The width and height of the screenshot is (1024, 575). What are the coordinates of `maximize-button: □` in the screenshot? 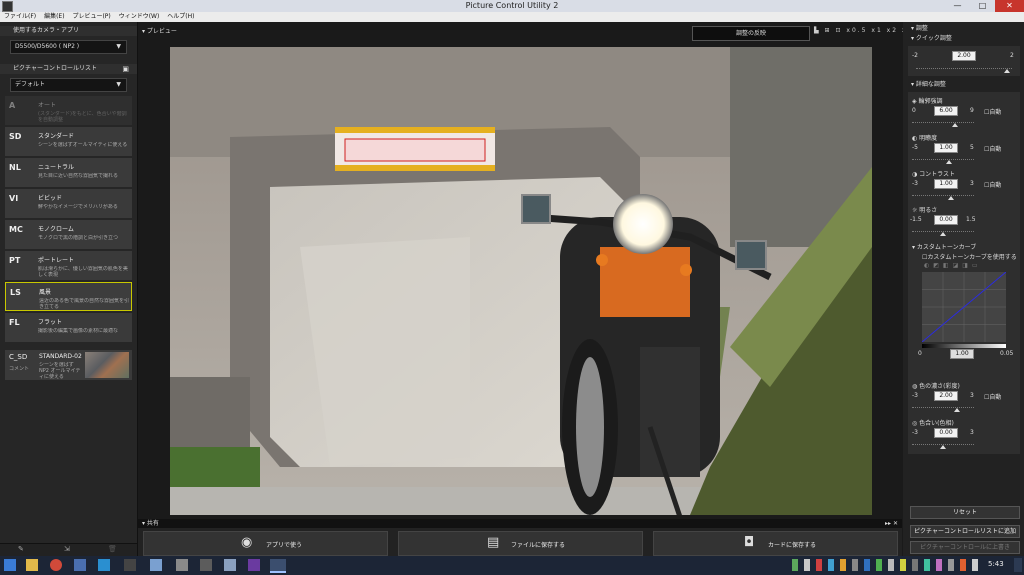 It's located at (982, 6).